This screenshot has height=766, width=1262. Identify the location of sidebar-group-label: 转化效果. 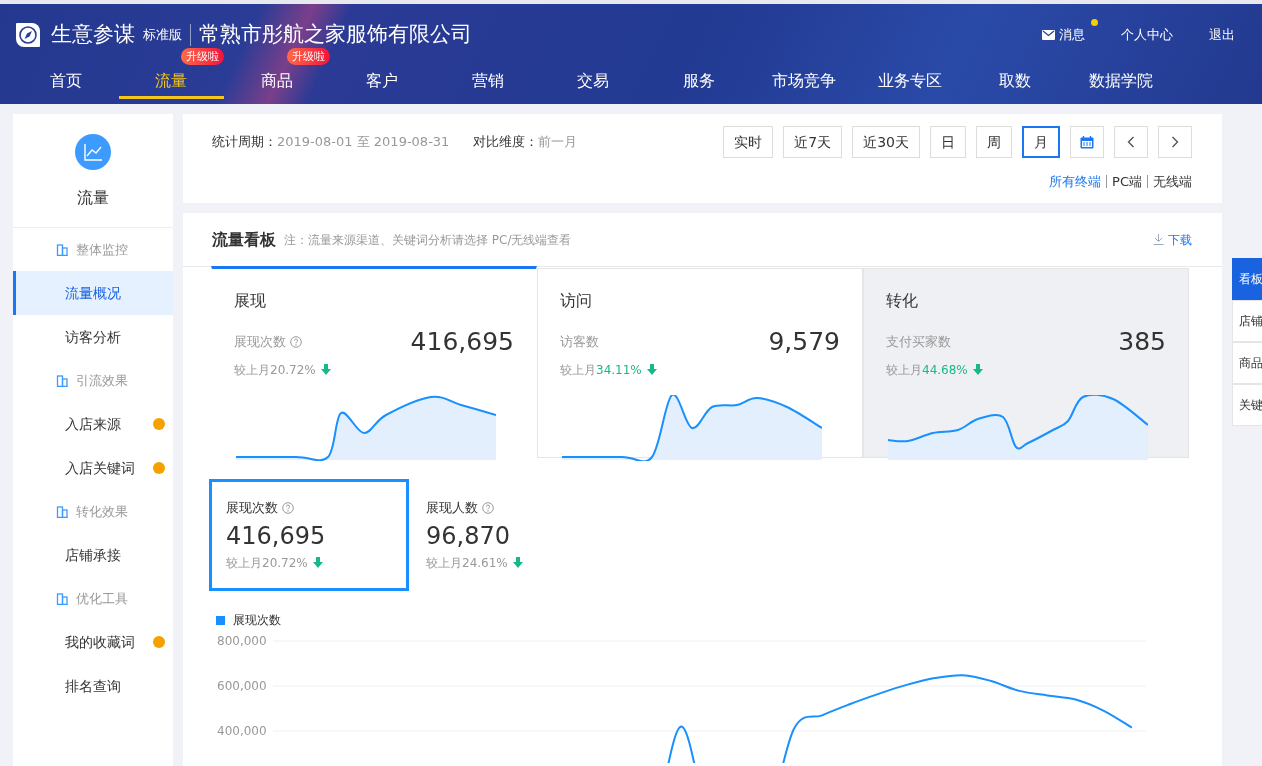
(102, 511).